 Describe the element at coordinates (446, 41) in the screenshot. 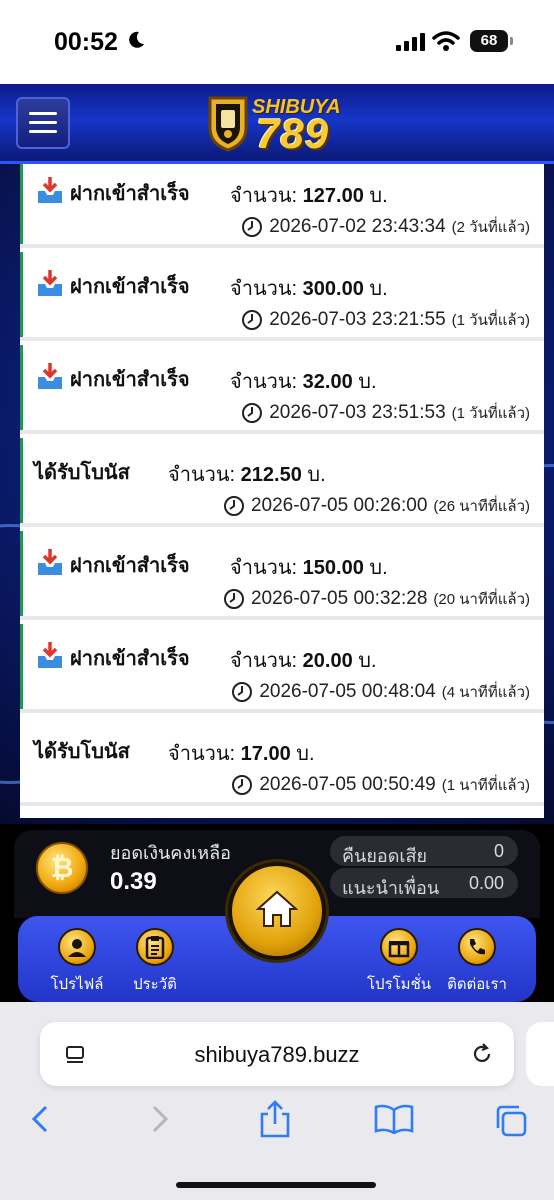

I see `wifi-icon` at that location.